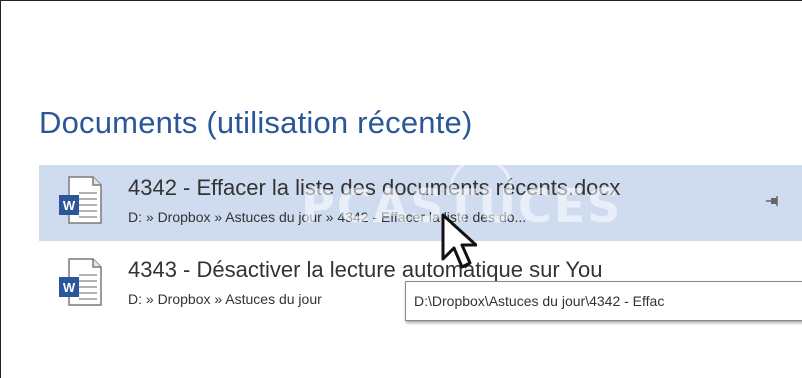 The width and height of the screenshot is (802, 378). What do you see at coordinates (256, 122) in the screenshot?
I see `recent-documents-heading: Documents (utilisation récente)` at bounding box center [256, 122].